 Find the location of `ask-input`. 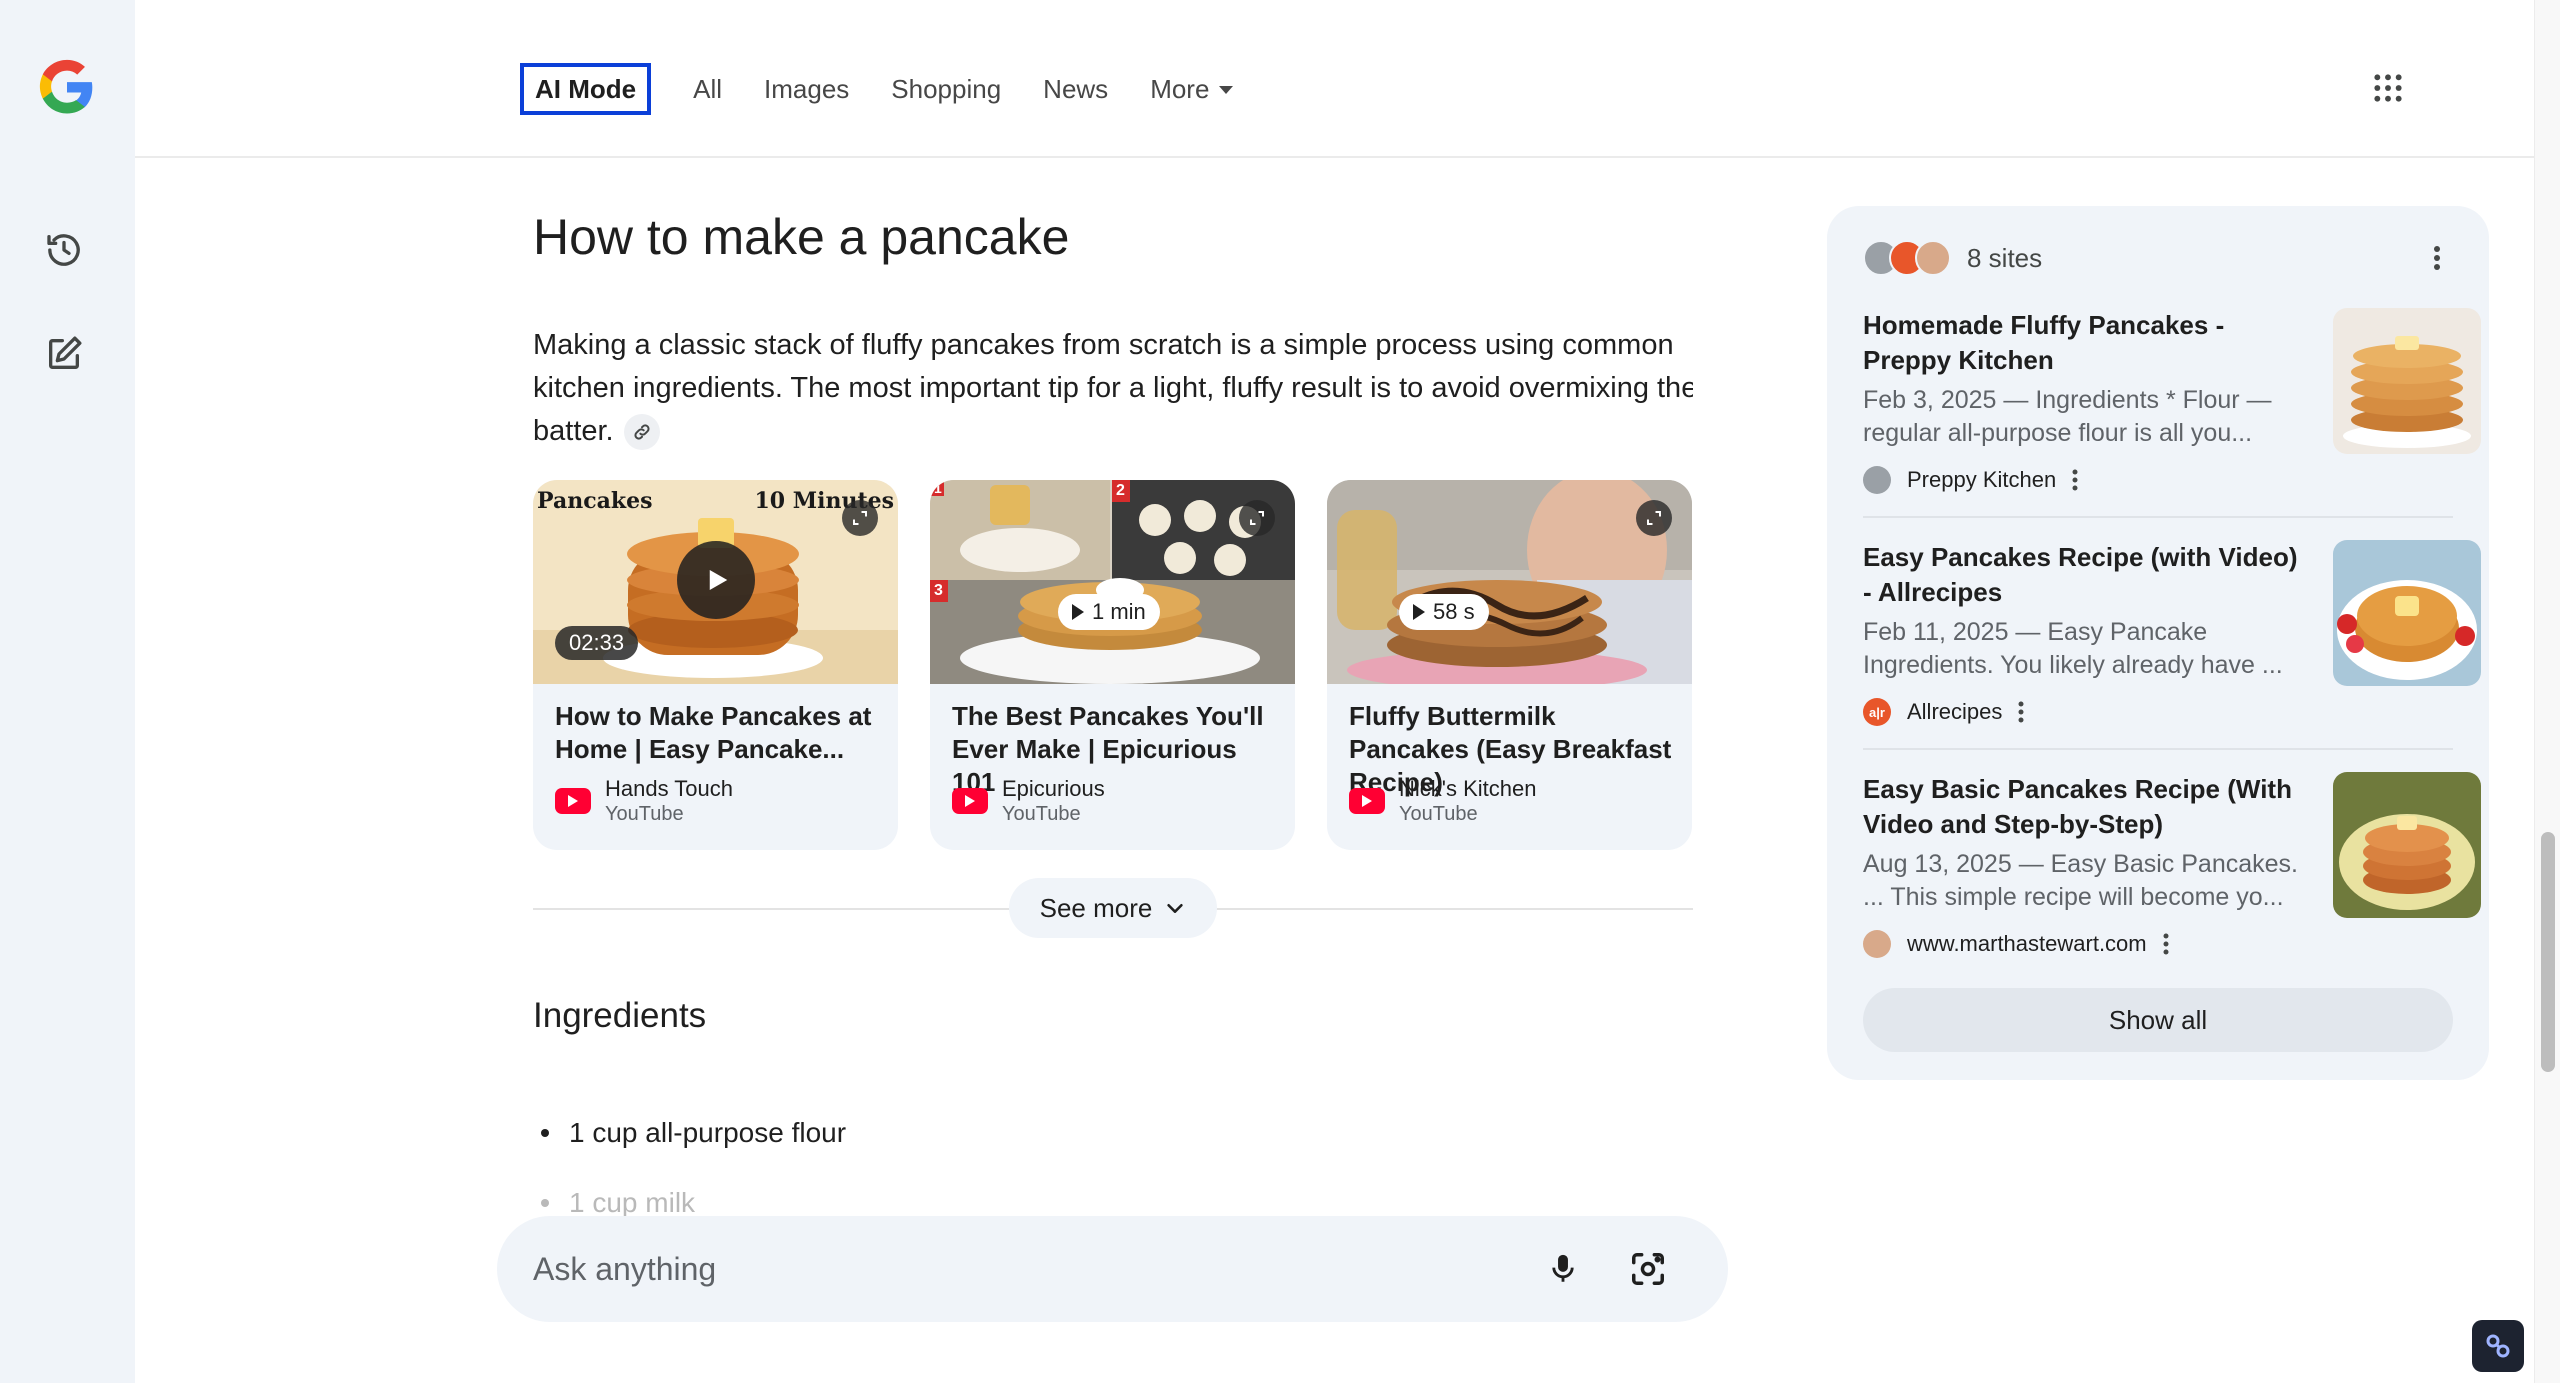

ask-input is located at coordinates (1013, 1269).